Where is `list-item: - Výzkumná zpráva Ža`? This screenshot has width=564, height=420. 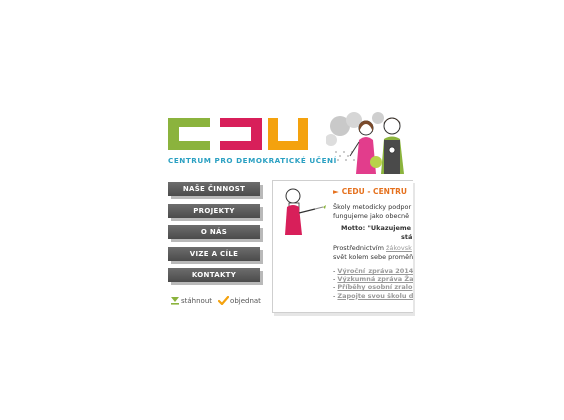
list-item: - Výzkumná zpráva Ža is located at coordinates (373, 279).